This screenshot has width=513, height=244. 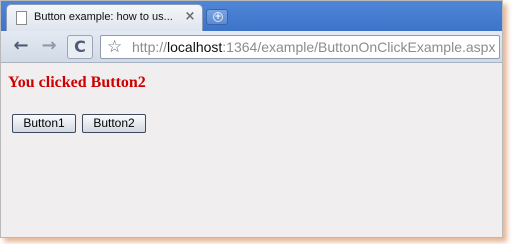 I want to click on url-scheme: http://, so click(x=150, y=47).